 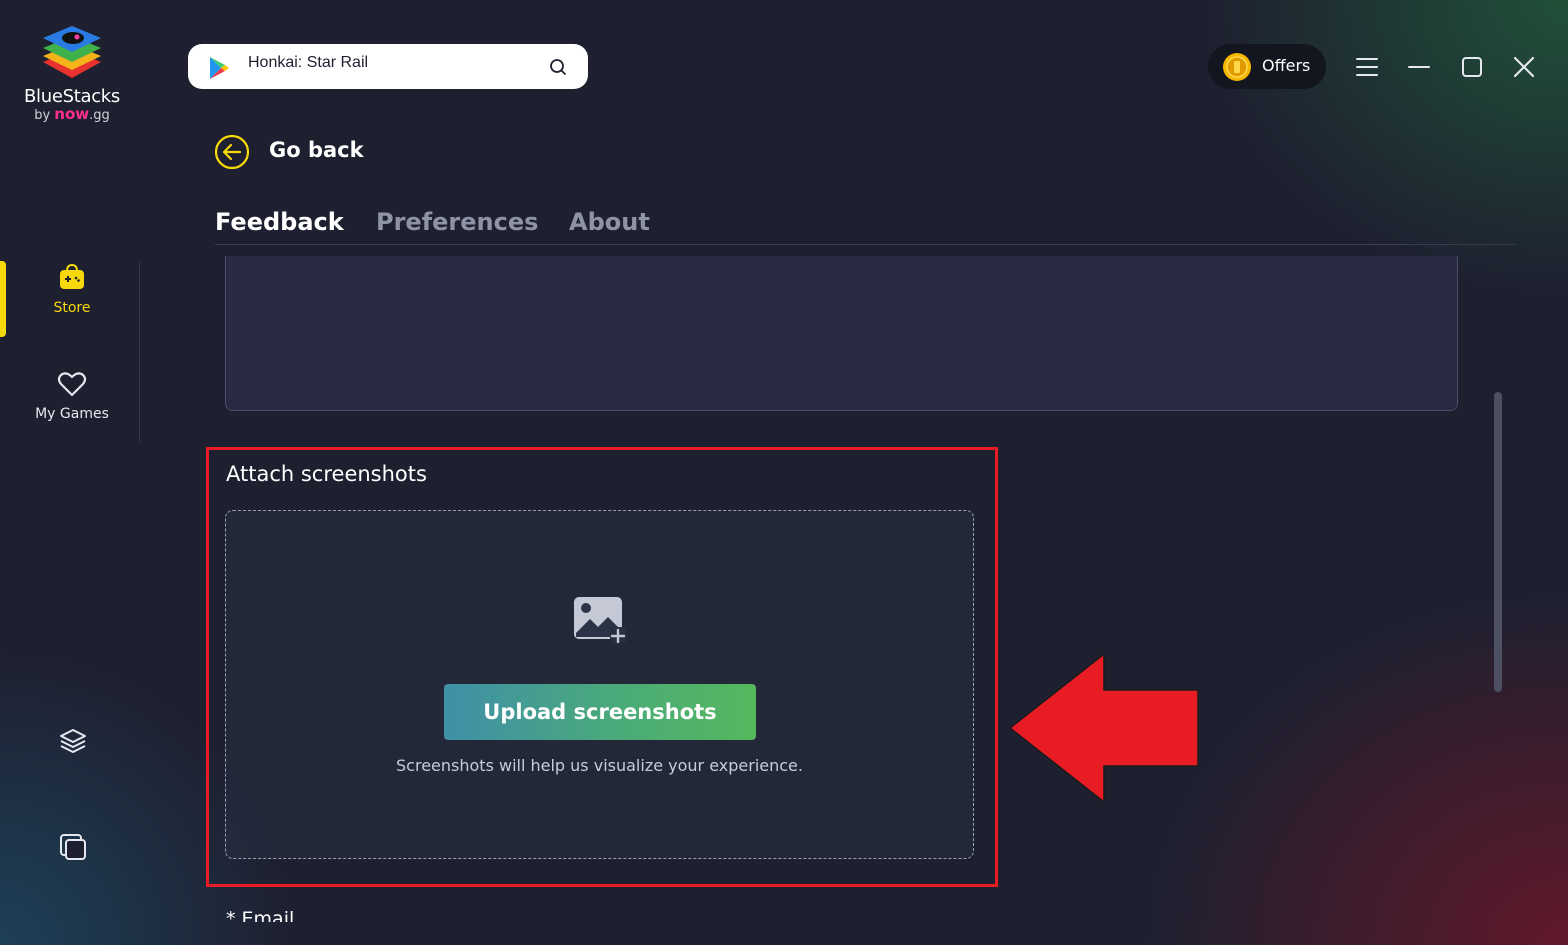 What do you see at coordinates (73, 847) in the screenshot?
I see `multi-instance-icon` at bounding box center [73, 847].